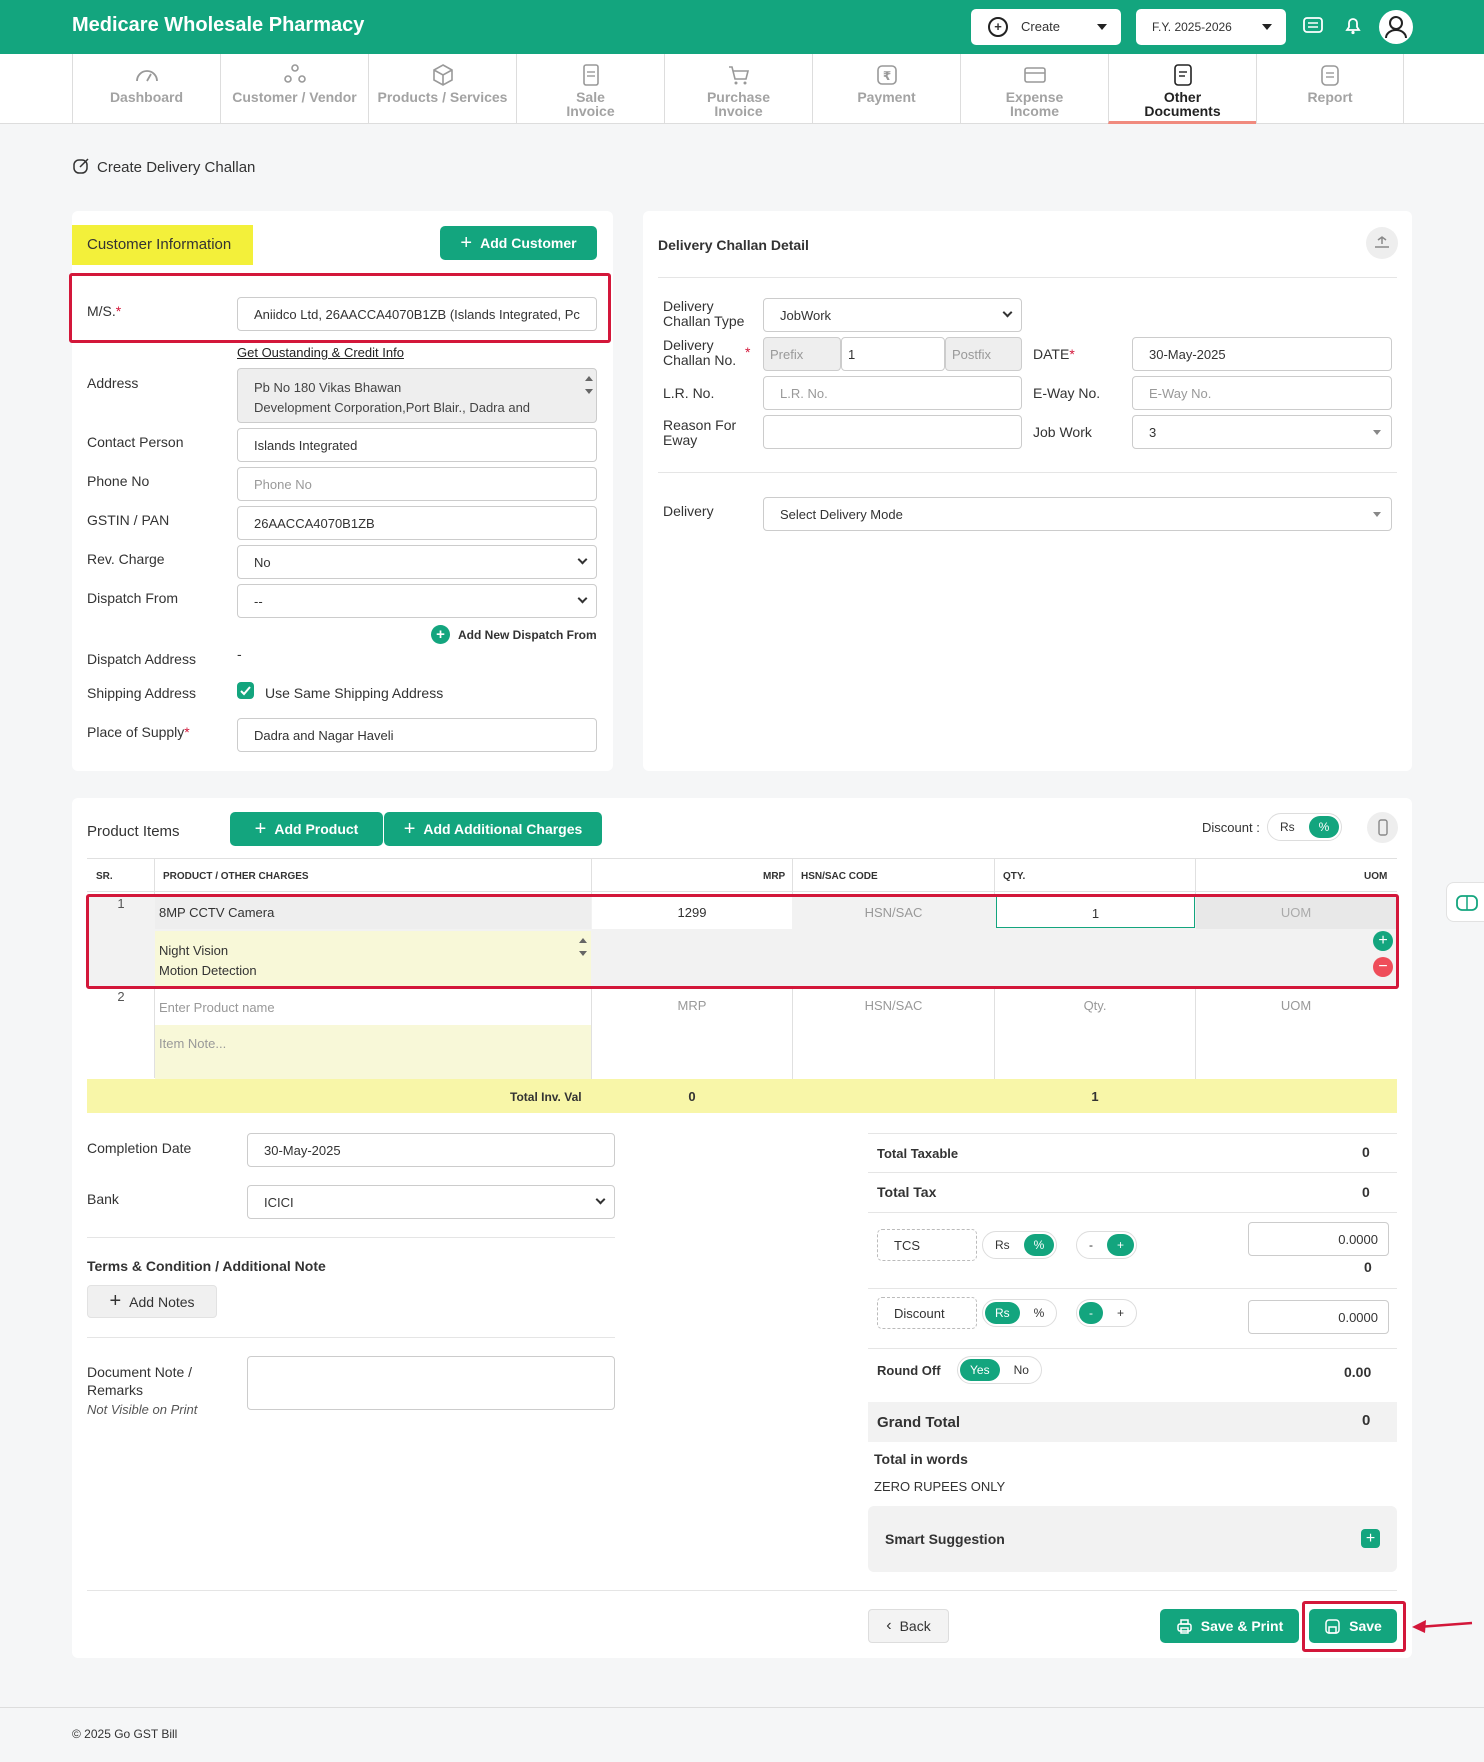 The image size is (1484, 1762). I want to click on gstin-input: 26AACCA4070B1ZB, so click(417, 523).